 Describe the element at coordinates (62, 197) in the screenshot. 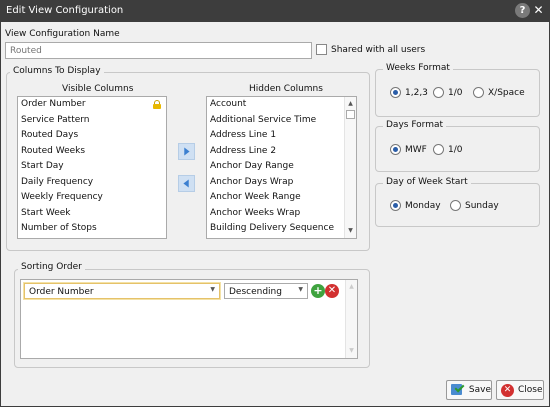

I see `list-item-label: Weekly Frequency` at that location.